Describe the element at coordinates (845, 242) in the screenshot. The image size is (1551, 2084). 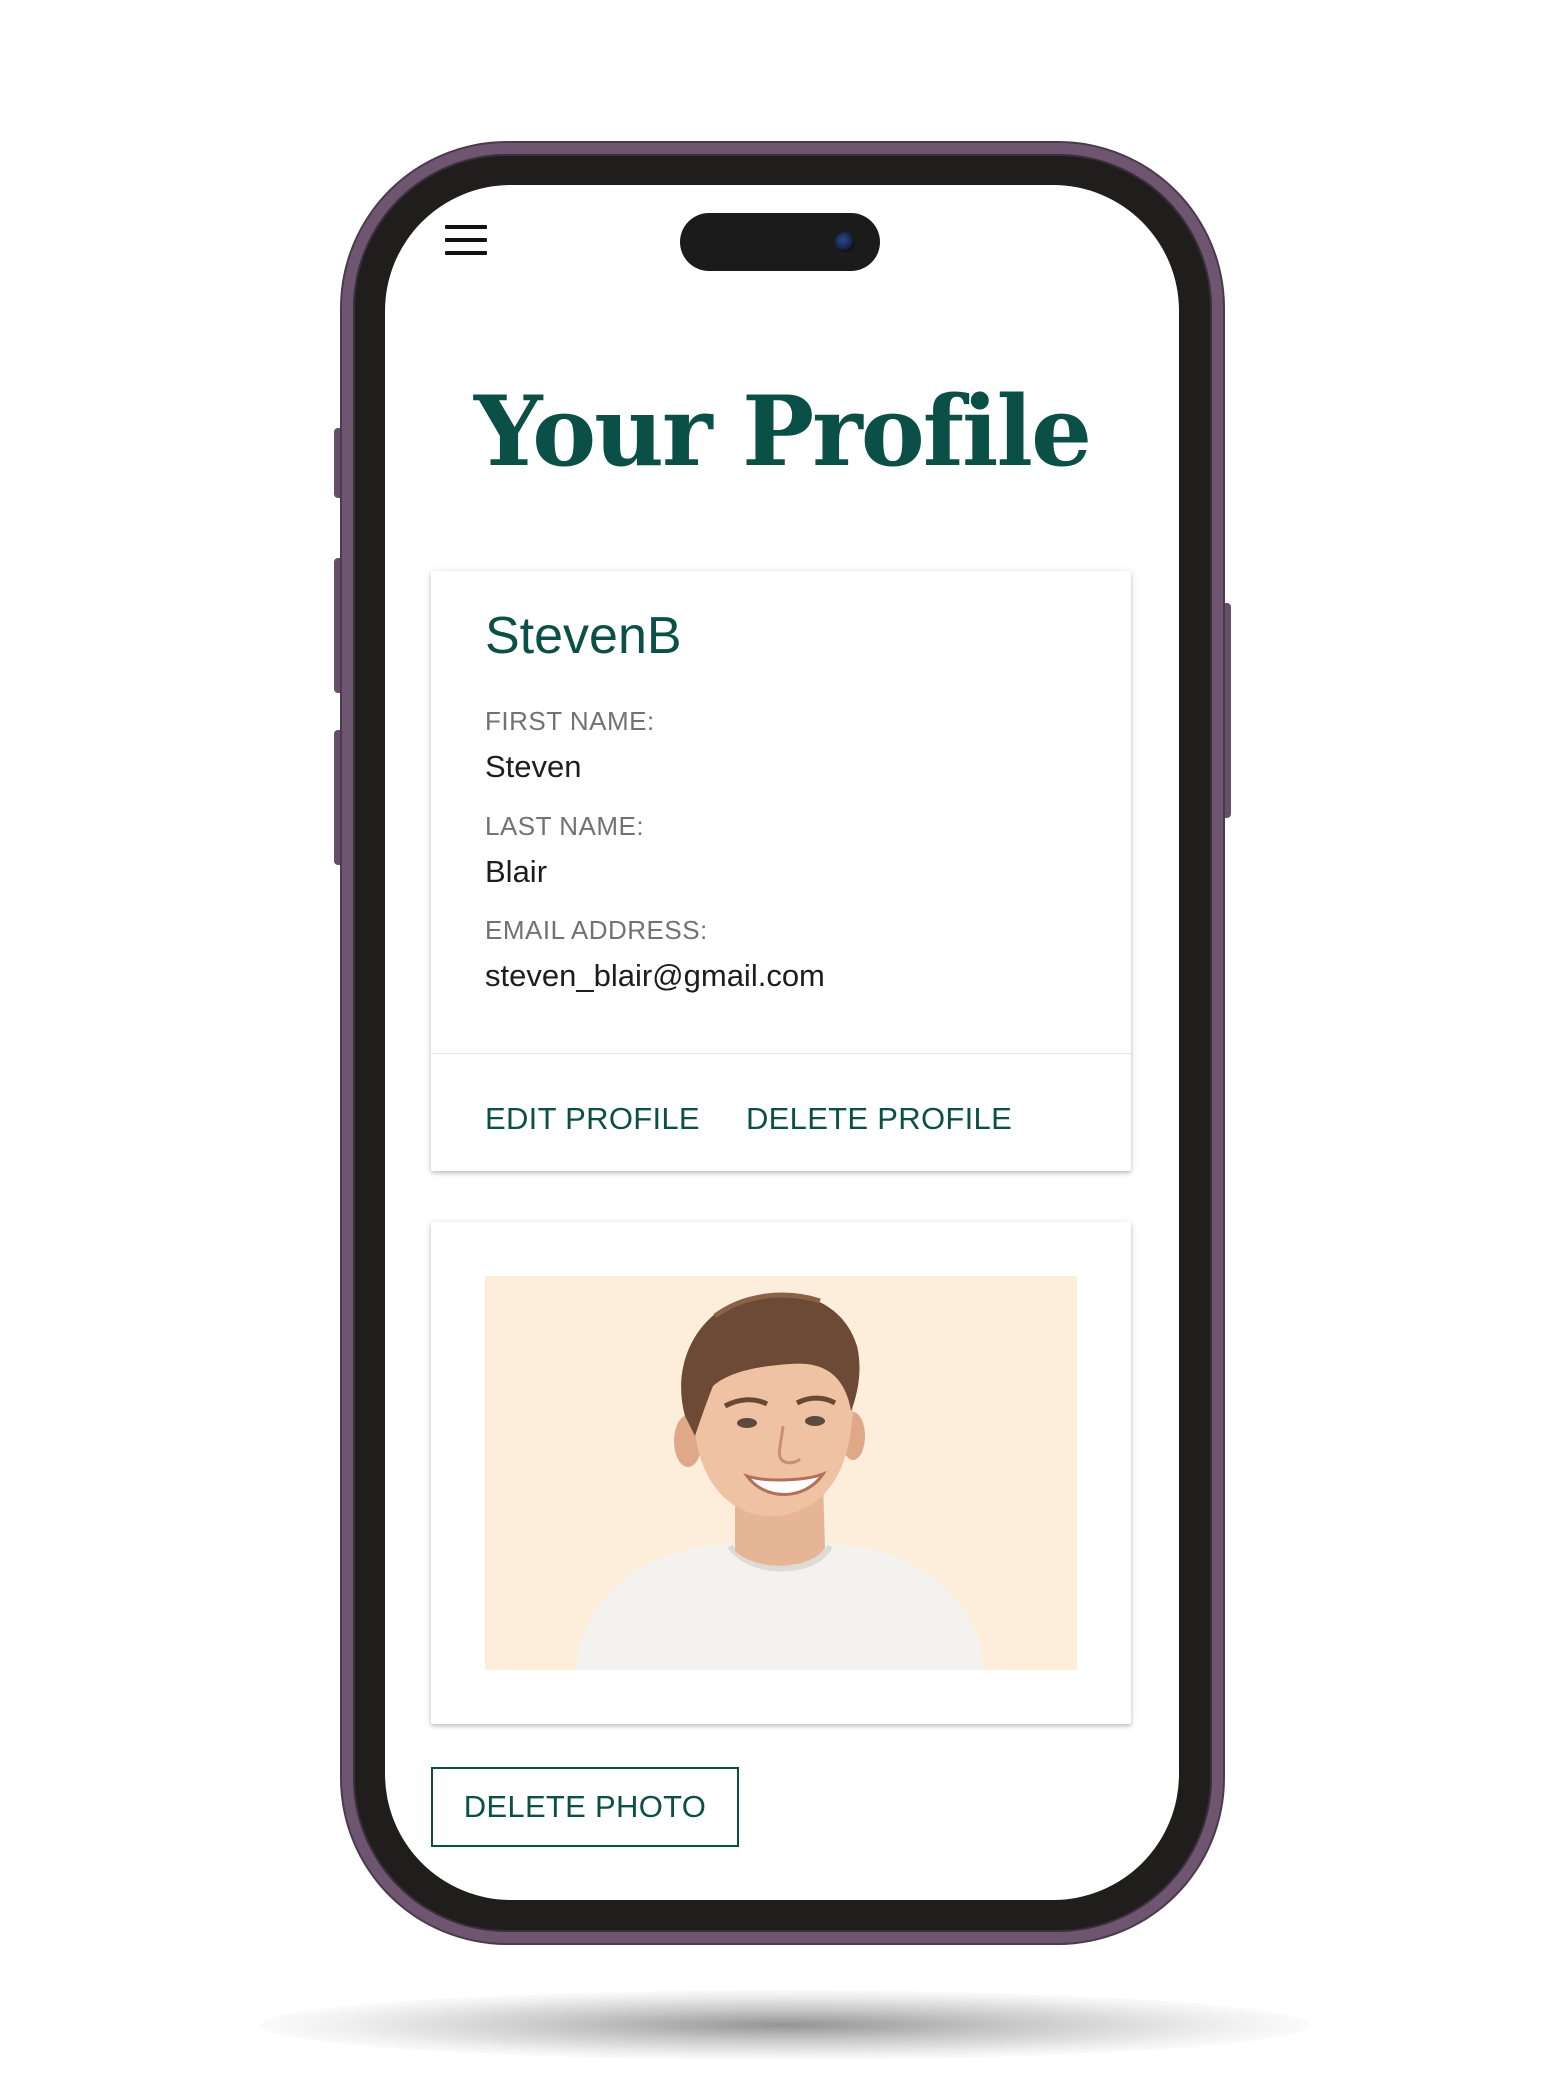
I see `front-camera-icon` at that location.